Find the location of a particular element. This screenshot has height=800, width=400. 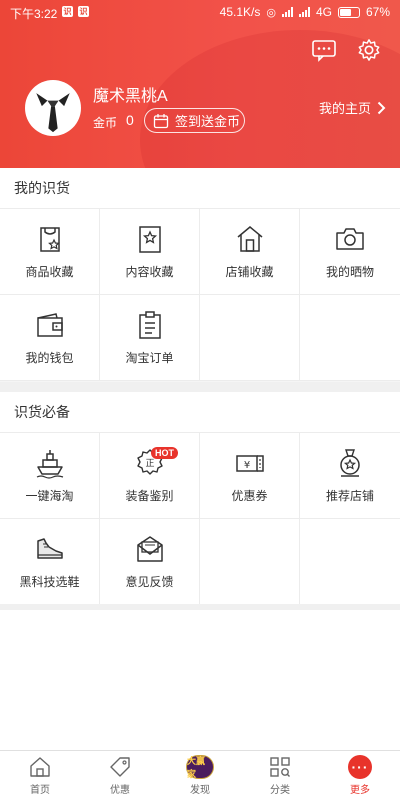

message-icon is located at coordinates (324, 50).